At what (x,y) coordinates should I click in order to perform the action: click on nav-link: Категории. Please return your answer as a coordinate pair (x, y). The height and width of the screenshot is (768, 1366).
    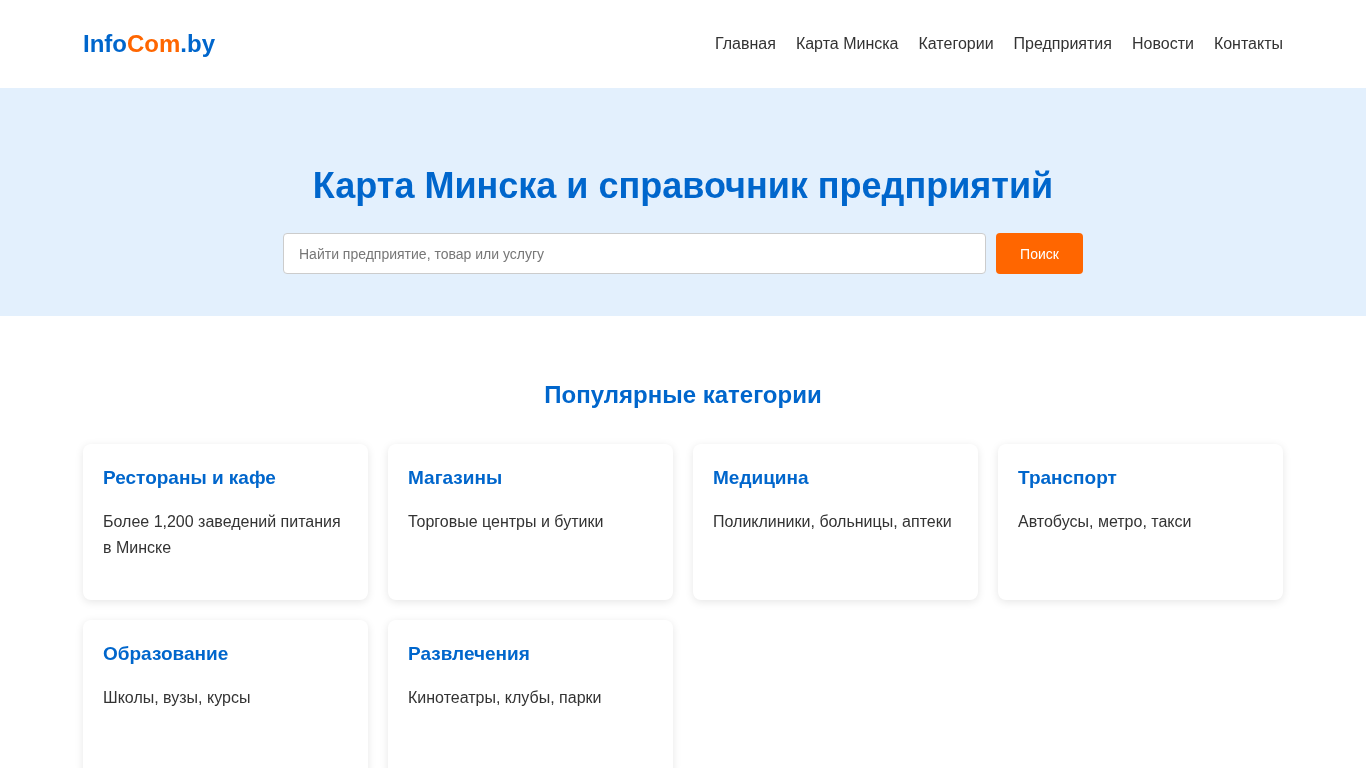
    Looking at the image, I should click on (956, 44).